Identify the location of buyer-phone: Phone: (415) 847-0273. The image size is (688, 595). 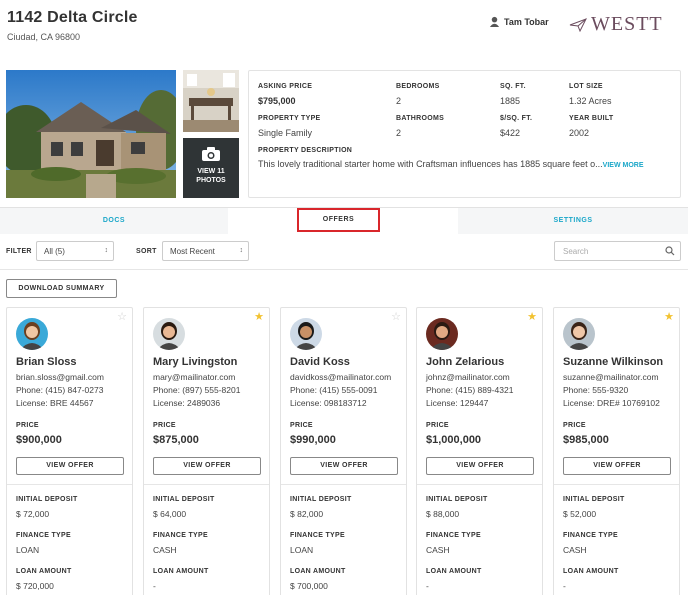
(60, 390).